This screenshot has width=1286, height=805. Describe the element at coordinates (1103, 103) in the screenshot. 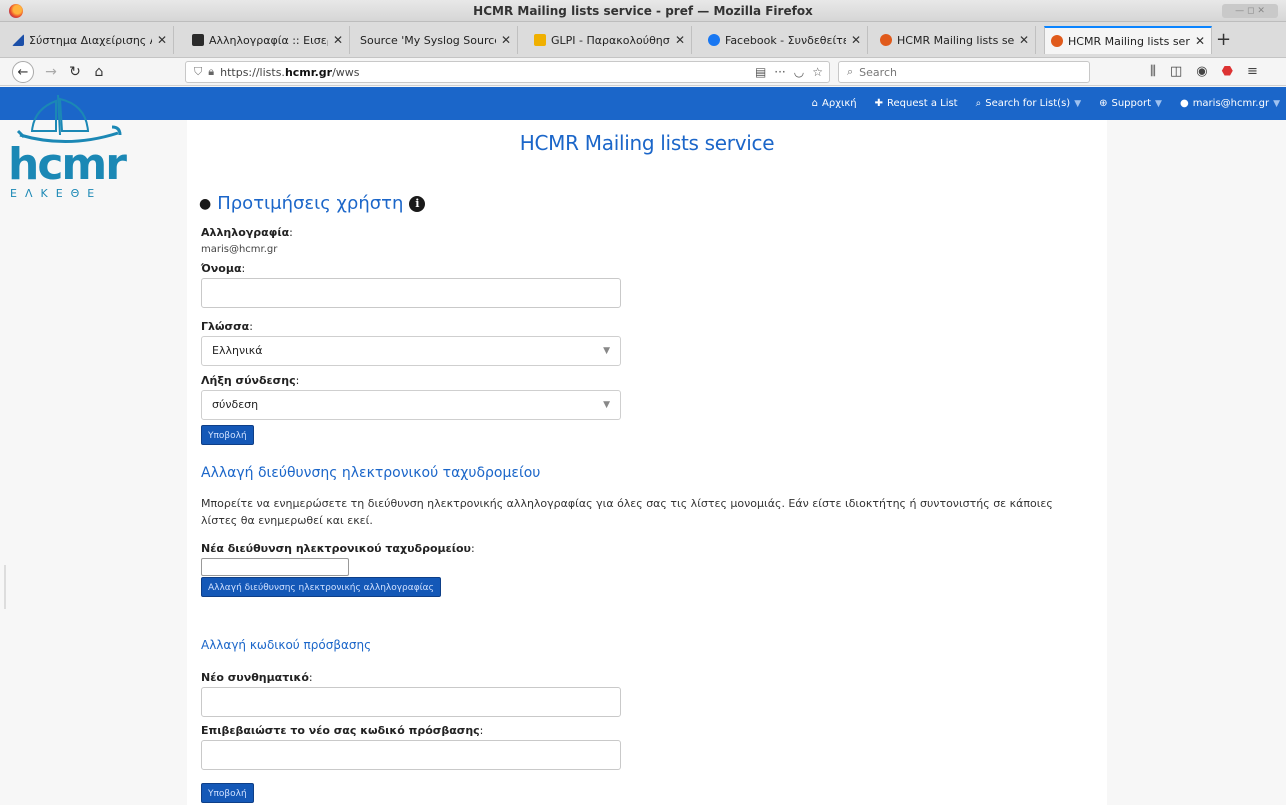

I see `lifebuoy-icon: ⊕` at that location.